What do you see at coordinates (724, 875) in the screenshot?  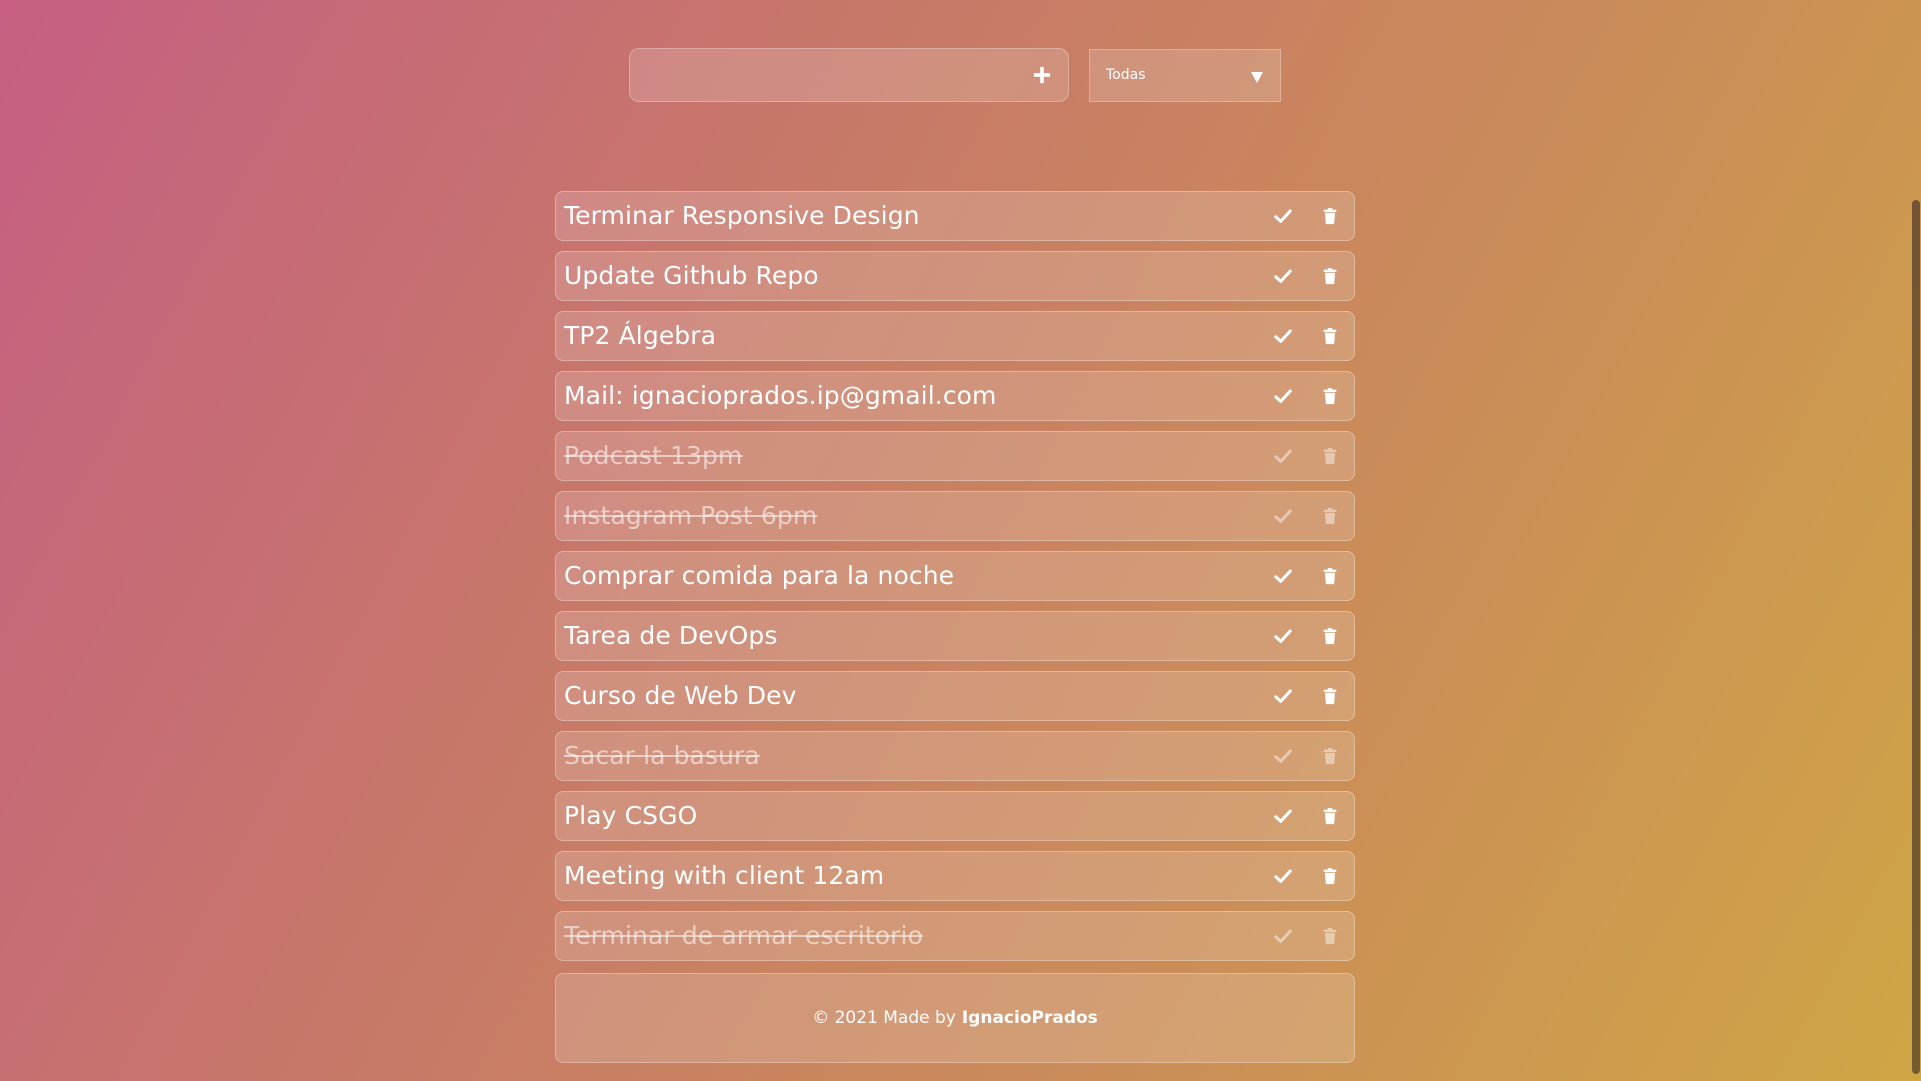 I see `todo-text: Meeting with client 12am` at bounding box center [724, 875].